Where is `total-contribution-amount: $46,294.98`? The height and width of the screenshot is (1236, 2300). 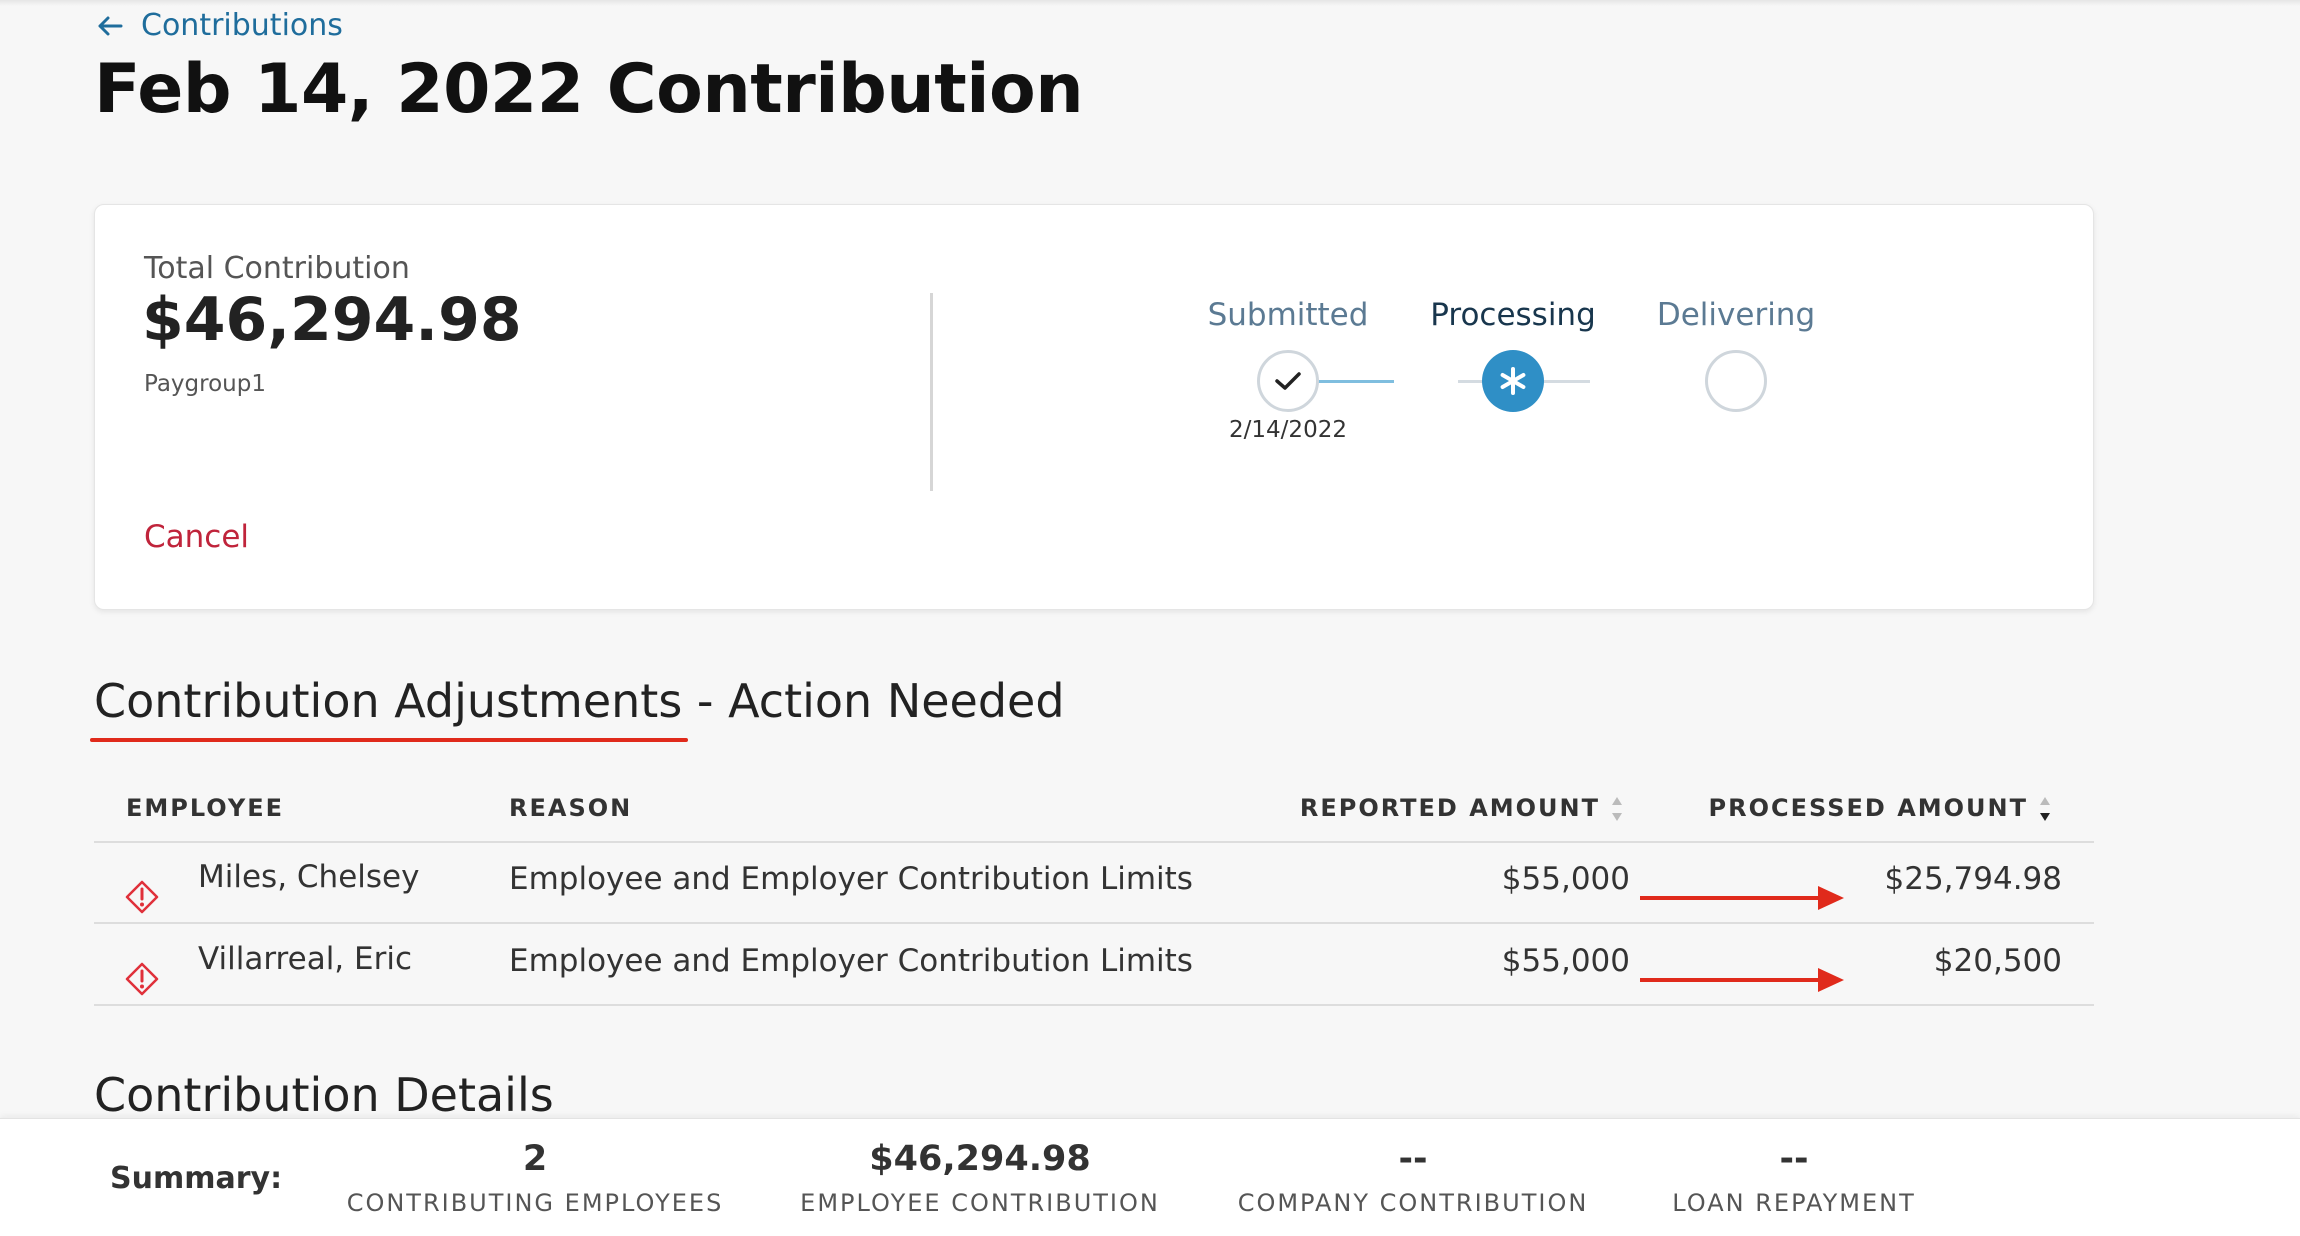
total-contribution-amount: $46,294.98 is located at coordinates (332, 320).